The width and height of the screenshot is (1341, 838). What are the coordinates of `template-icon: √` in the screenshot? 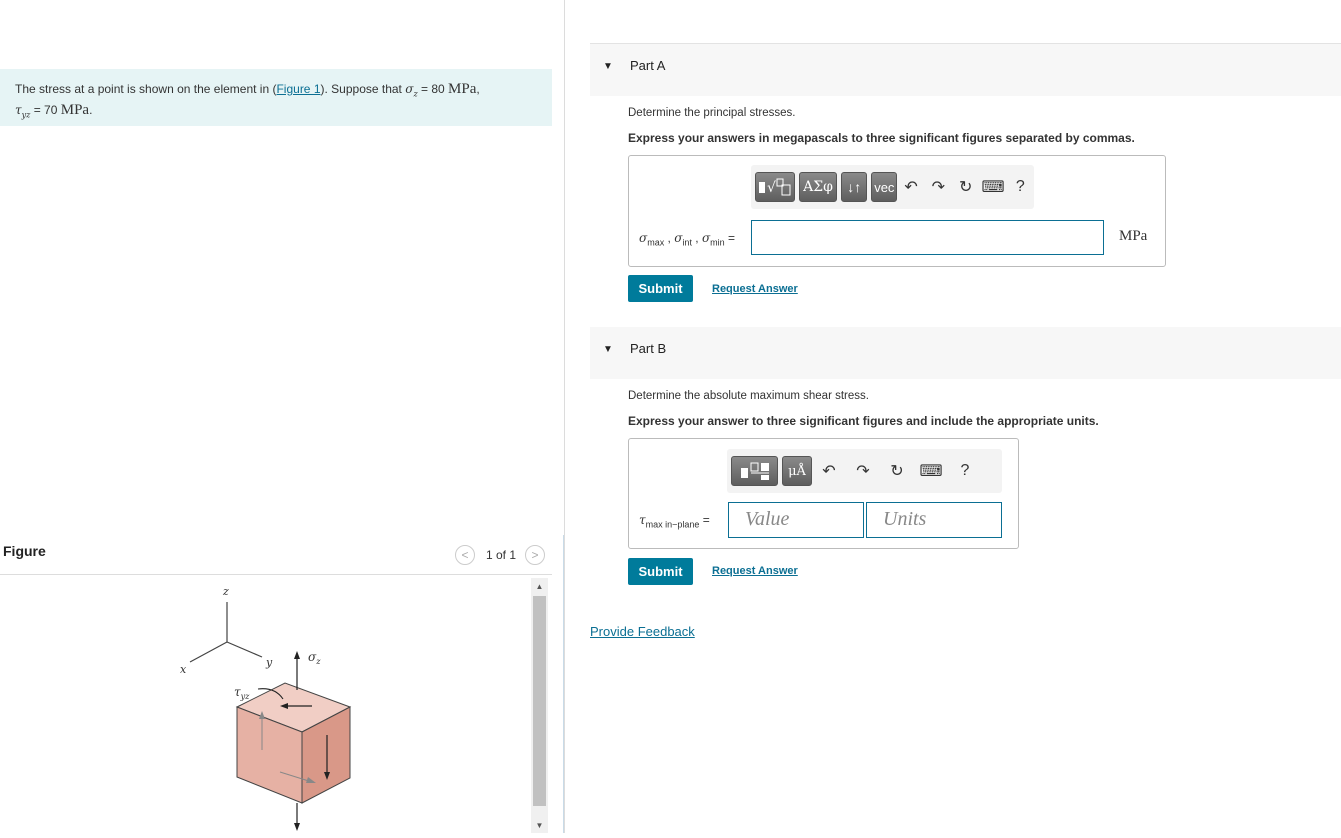 It's located at (775, 187).